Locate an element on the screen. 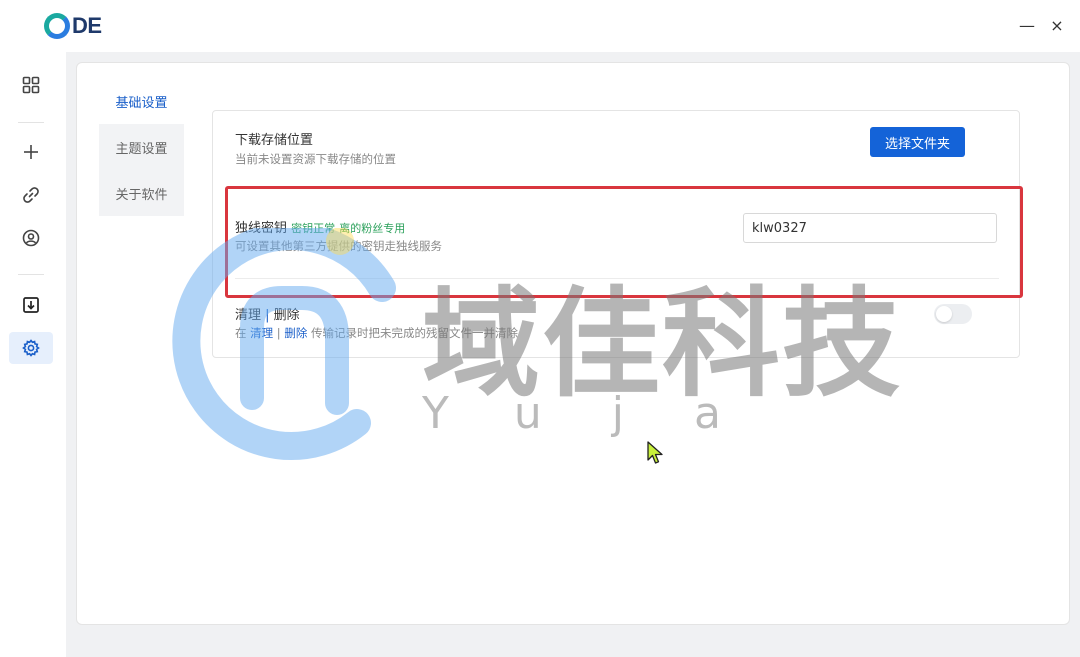 The image size is (1080, 657). link-icon is located at coordinates (31, 195).